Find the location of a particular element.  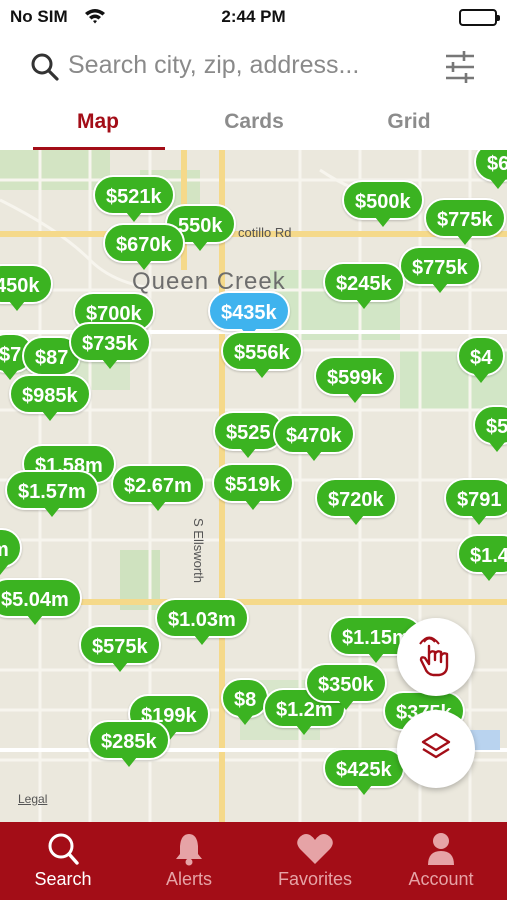

price-pin: $285k is located at coordinates (129, 743).